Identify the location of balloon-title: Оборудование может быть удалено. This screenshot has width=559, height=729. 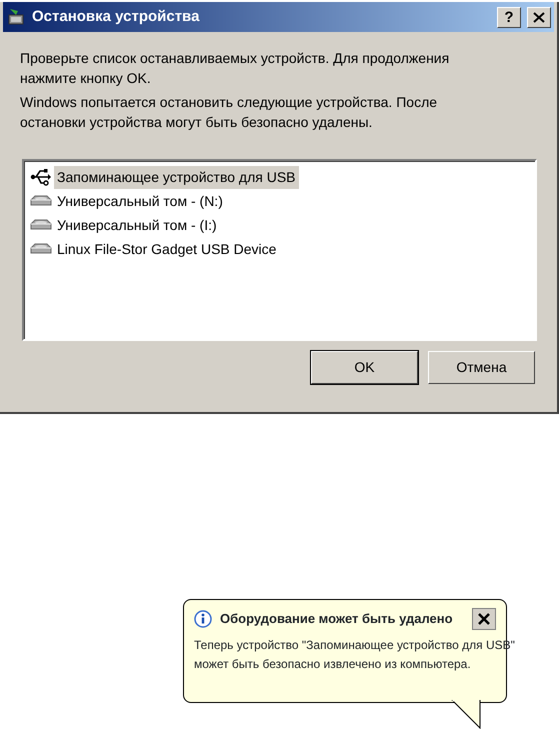
(337, 619).